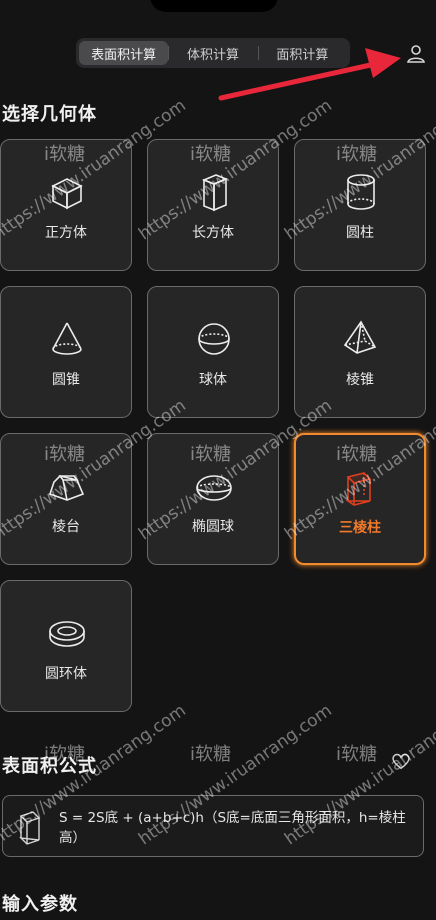 This screenshot has width=436, height=920. Describe the element at coordinates (66, 233) in the screenshot. I see `shape-label: 正方体` at that location.